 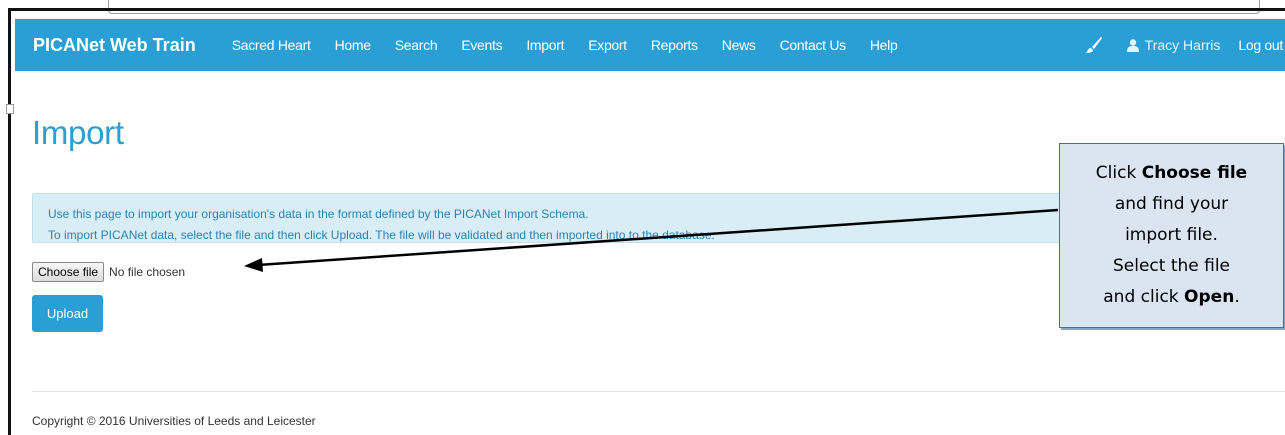 What do you see at coordinates (1171, 204) in the screenshot?
I see `callout-line-2: and find your` at bounding box center [1171, 204].